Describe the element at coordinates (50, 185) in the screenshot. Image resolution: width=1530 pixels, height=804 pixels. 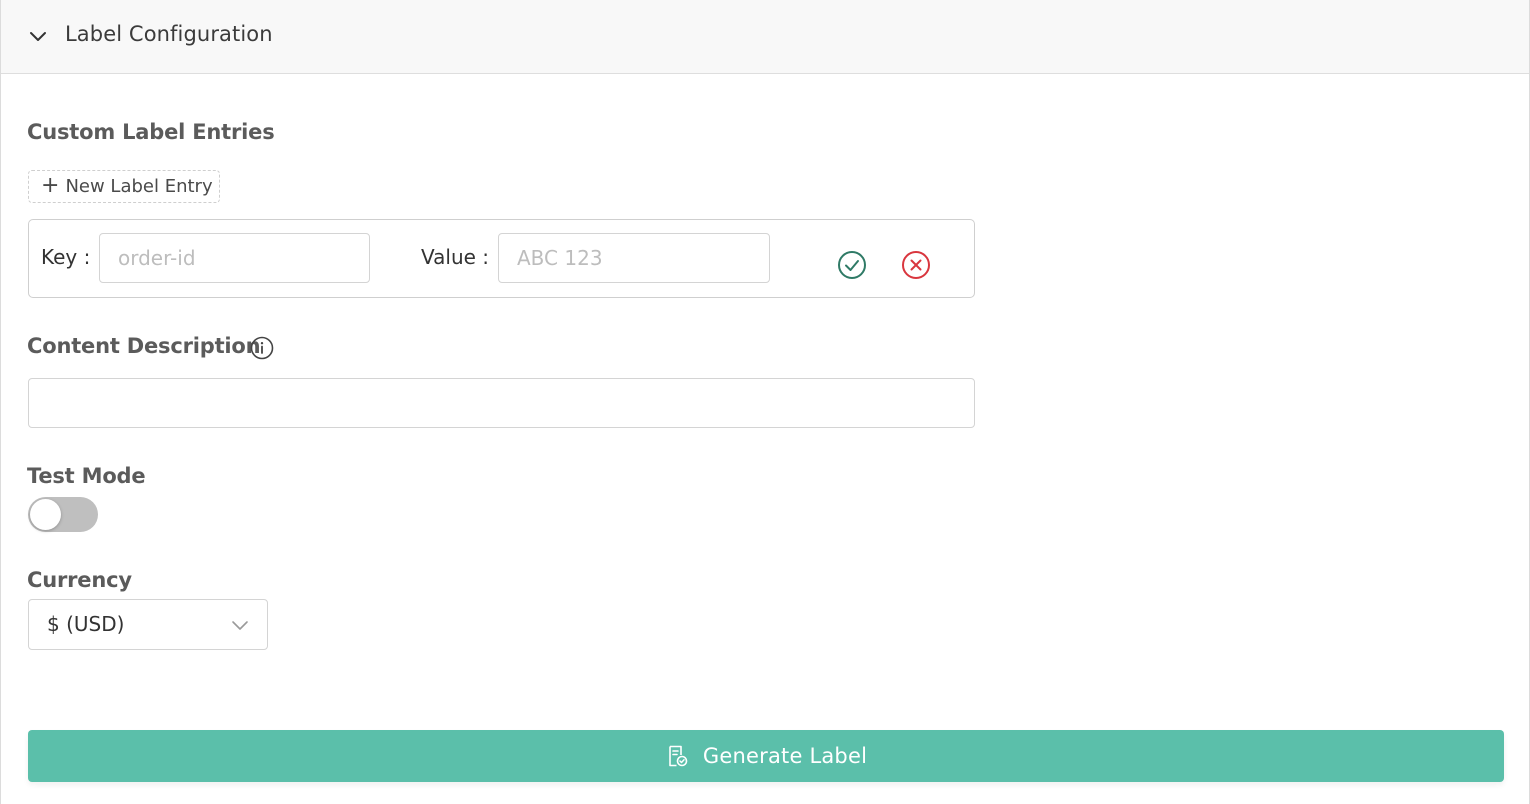
I see `plus-icon: +` at that location.